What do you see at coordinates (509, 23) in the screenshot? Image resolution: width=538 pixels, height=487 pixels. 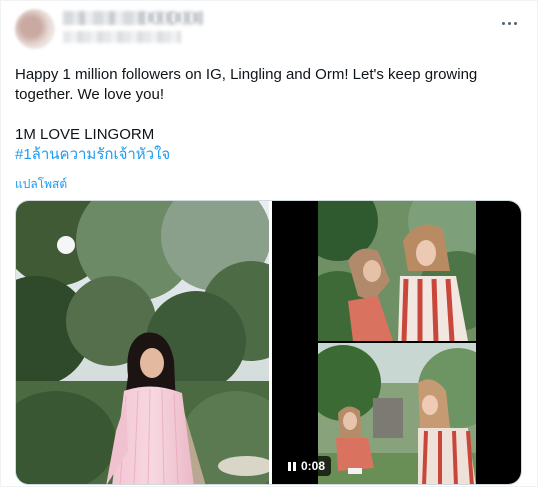 I see `more-options-icon` at bounding box center [509, 23].